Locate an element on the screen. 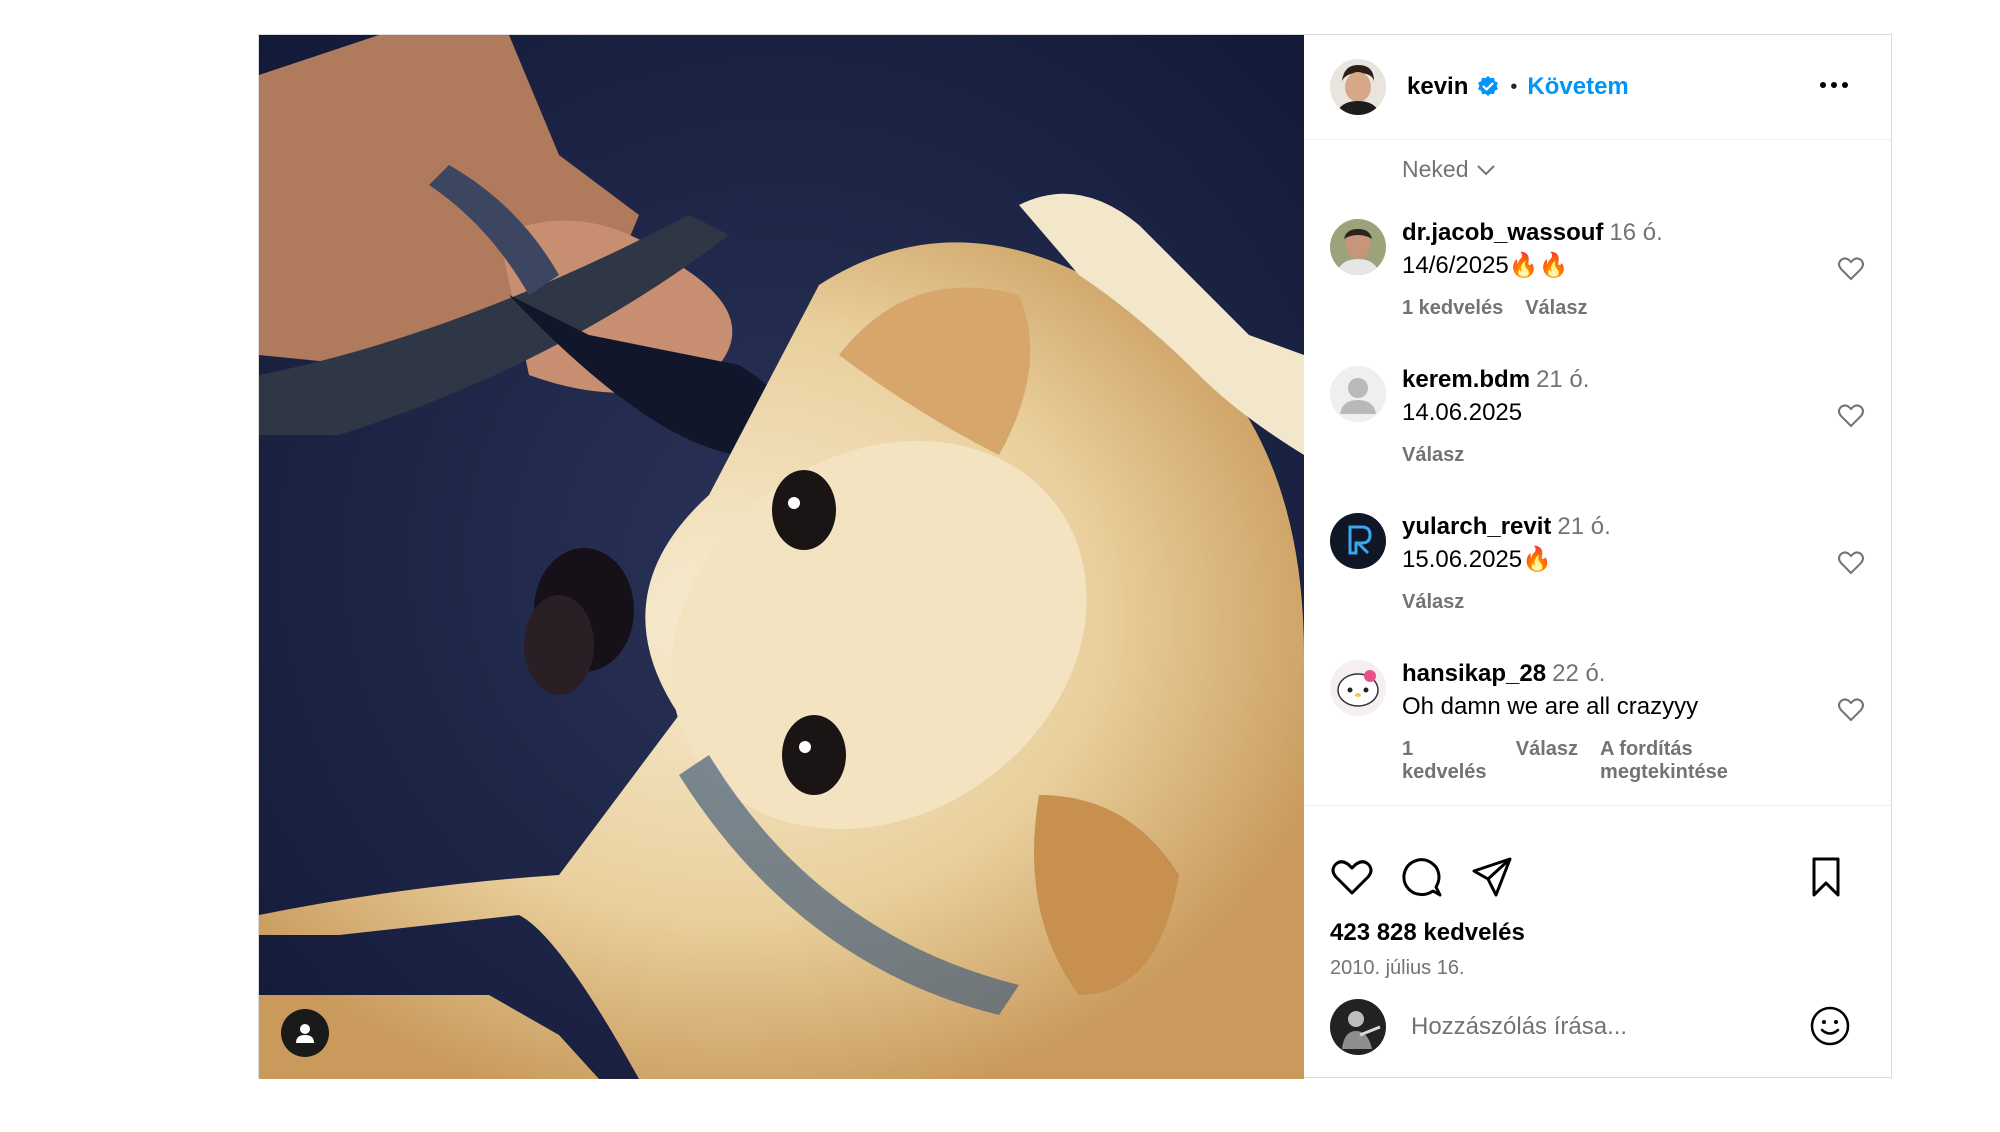  comment-username: kerem.bdm is located at coordinates (1466, 379).